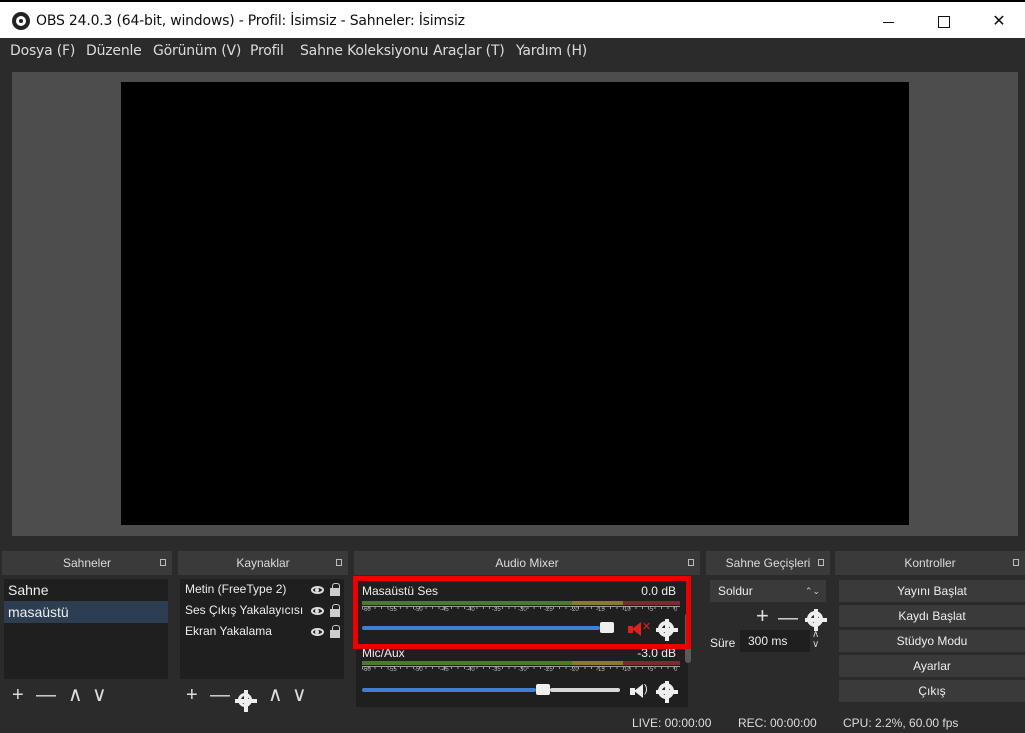  I want to click on meter-tick-label: -40, so click(470, 670).